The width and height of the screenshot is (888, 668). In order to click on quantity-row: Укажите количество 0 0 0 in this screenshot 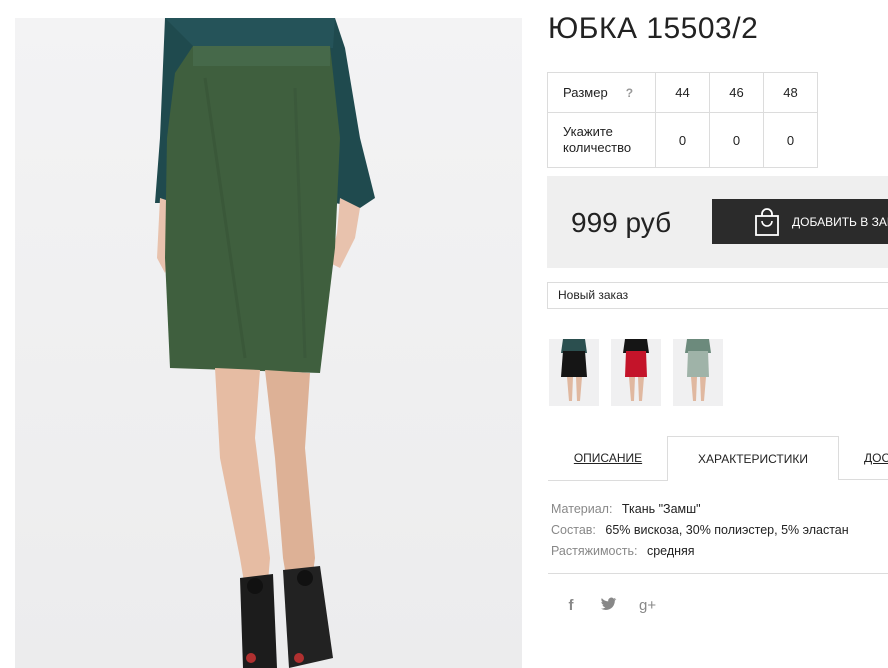, I will do `click(682, 140)`.